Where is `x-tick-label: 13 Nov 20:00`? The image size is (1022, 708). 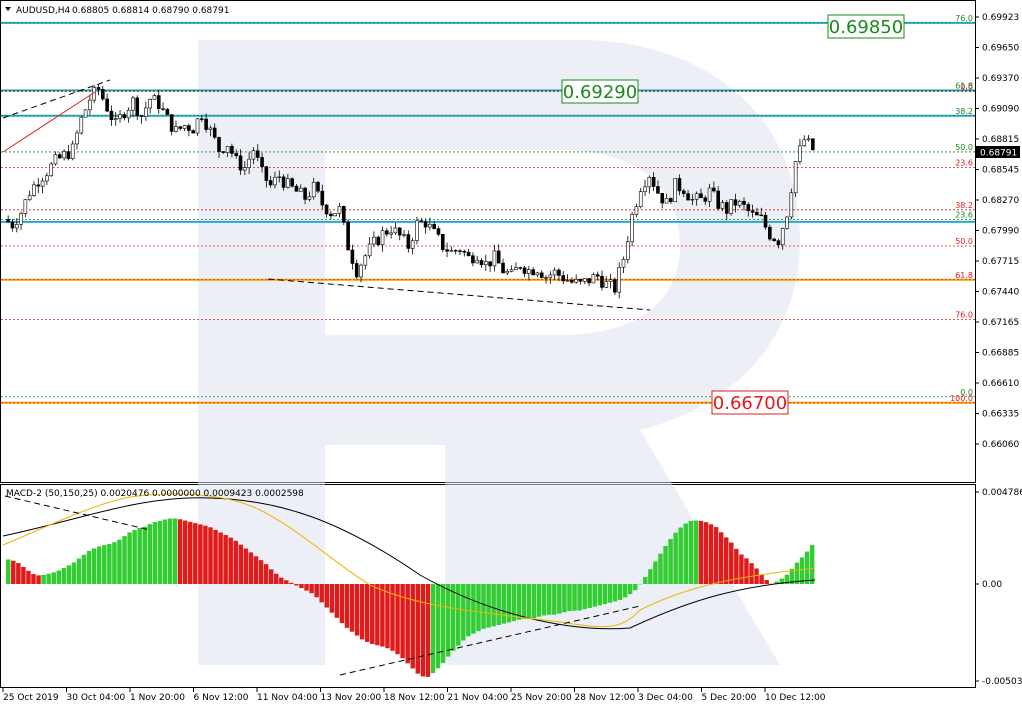
x-tick-label: 13 Nov 20:00 is located at coordinates (351, 698).